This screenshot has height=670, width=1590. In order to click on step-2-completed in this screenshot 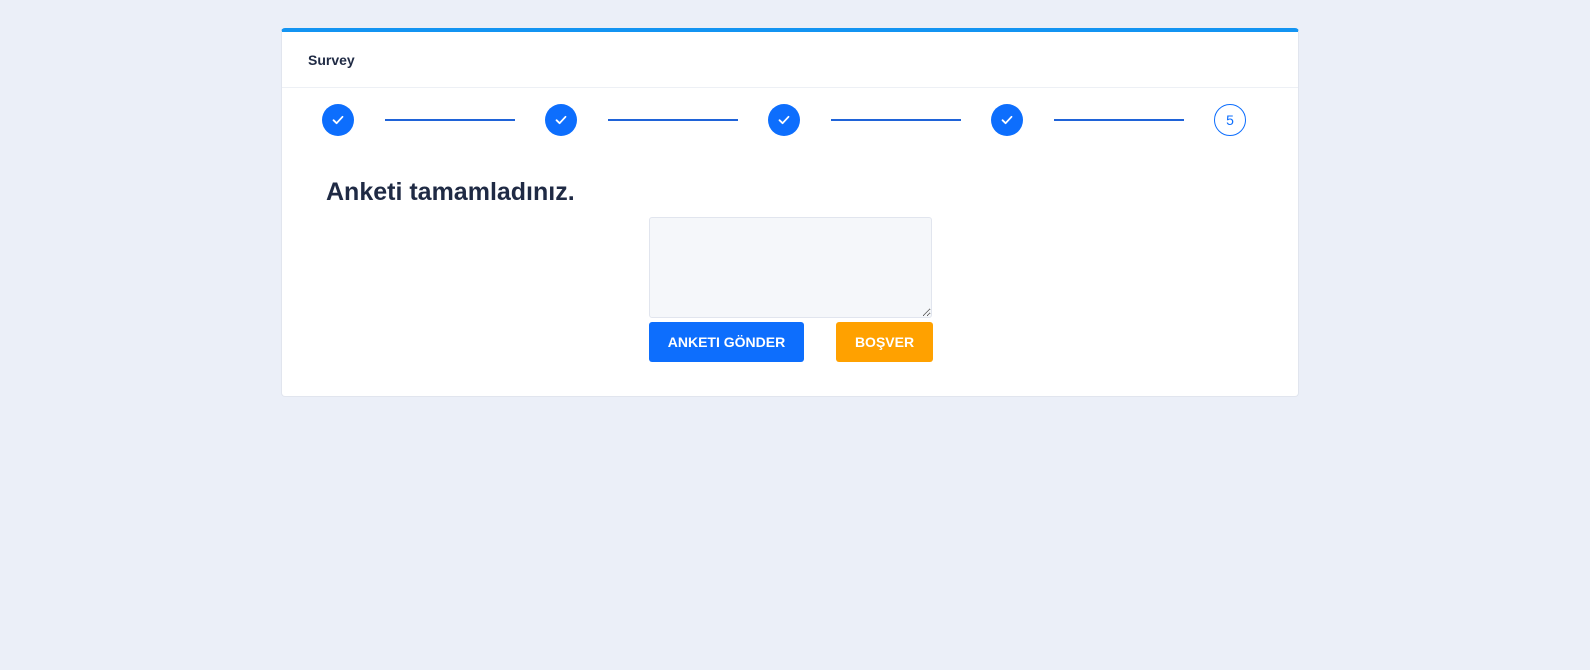, I will do `click(561, 120)`.